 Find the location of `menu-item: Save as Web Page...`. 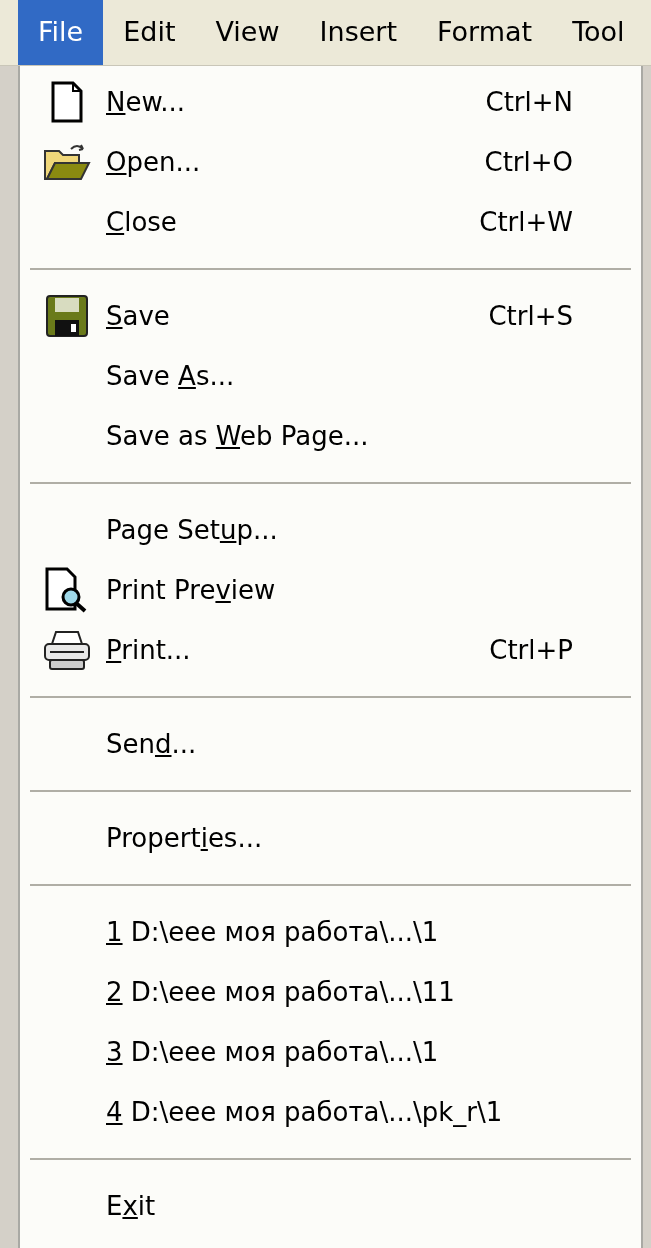

menu-item: Save as Web Page... is located at coordinates (237, 436).